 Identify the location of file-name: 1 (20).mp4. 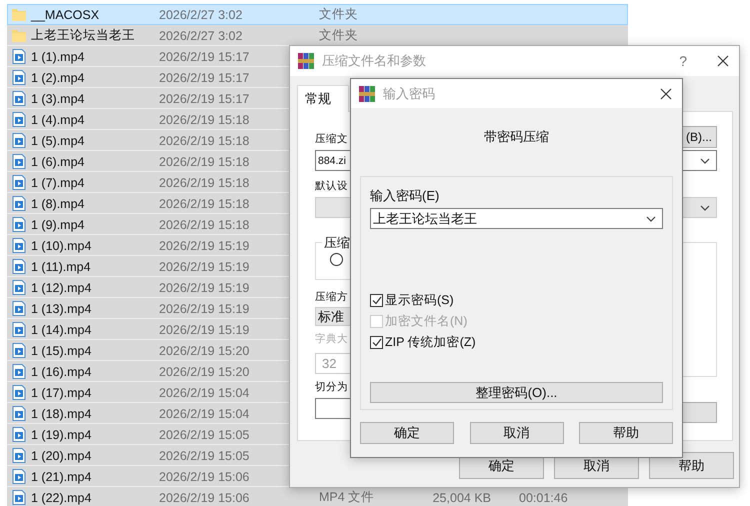
(61, 455).